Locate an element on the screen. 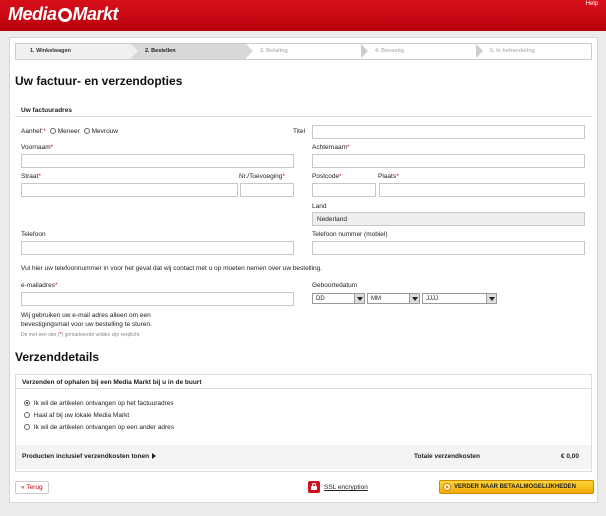  postcode-label: Postcode is located at coordinates (326, 176).